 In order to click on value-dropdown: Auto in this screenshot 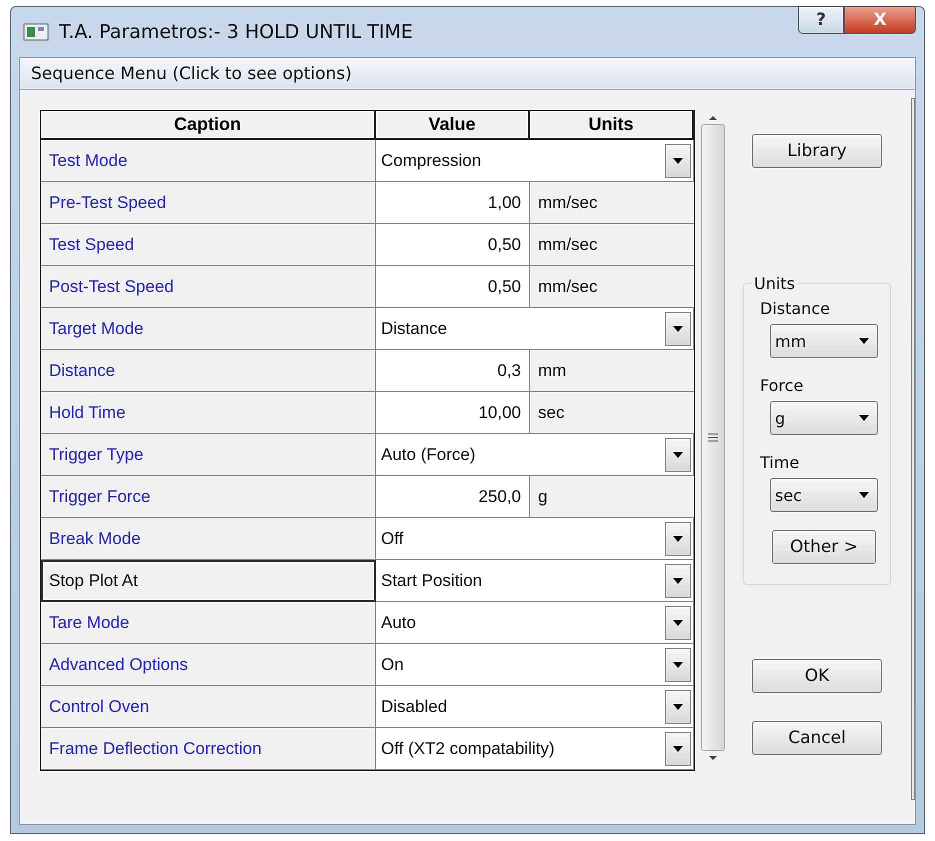, I will do `click(535, 623)`.